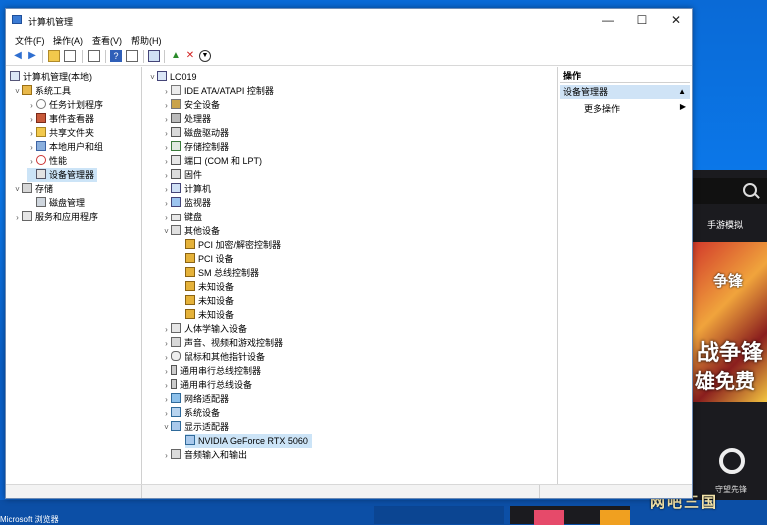 This screenshot has width=767, height=525. I want to click on device-item: SM 总线控制器, so click(222, 273).